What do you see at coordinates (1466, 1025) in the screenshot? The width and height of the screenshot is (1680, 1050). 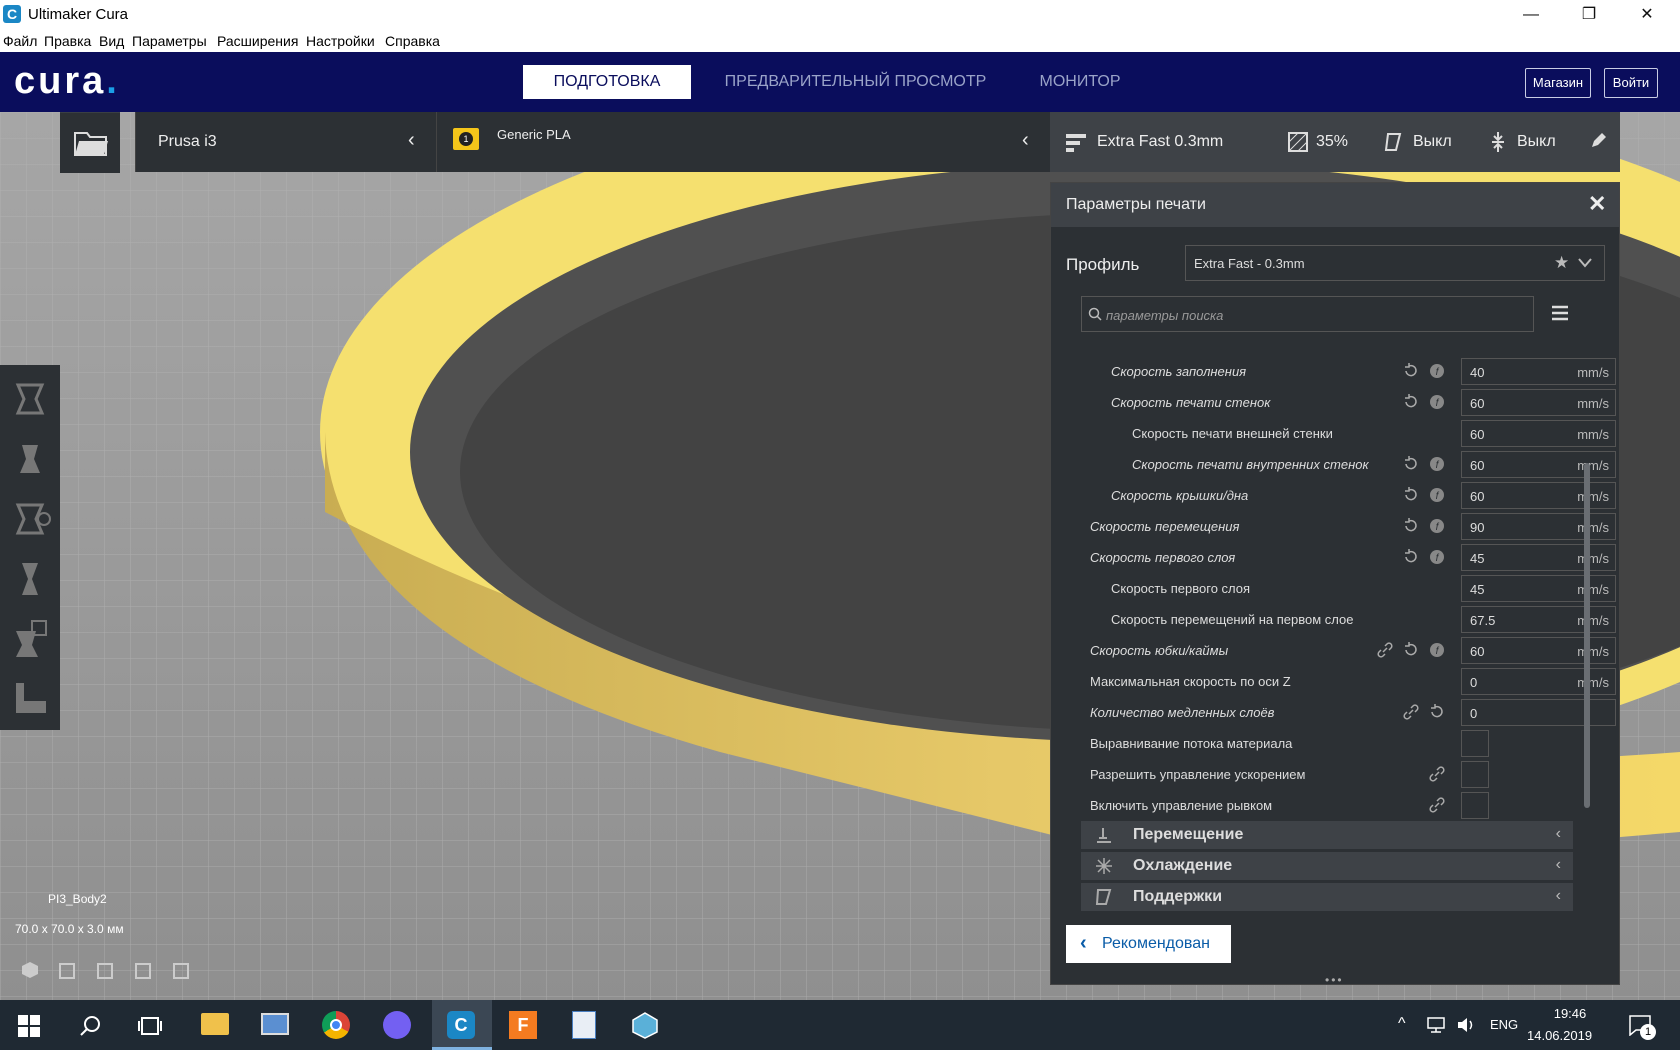 I see `volume-icon` at bounding box center [1466, 1025].